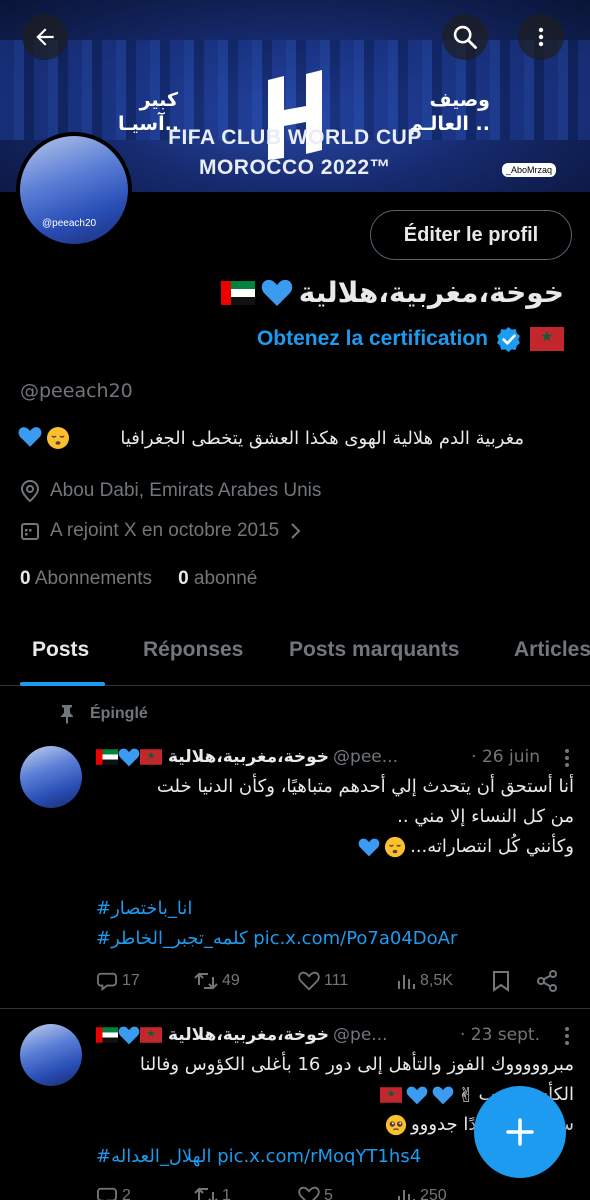  I want to click on like-button: 111, so click(347, 981).